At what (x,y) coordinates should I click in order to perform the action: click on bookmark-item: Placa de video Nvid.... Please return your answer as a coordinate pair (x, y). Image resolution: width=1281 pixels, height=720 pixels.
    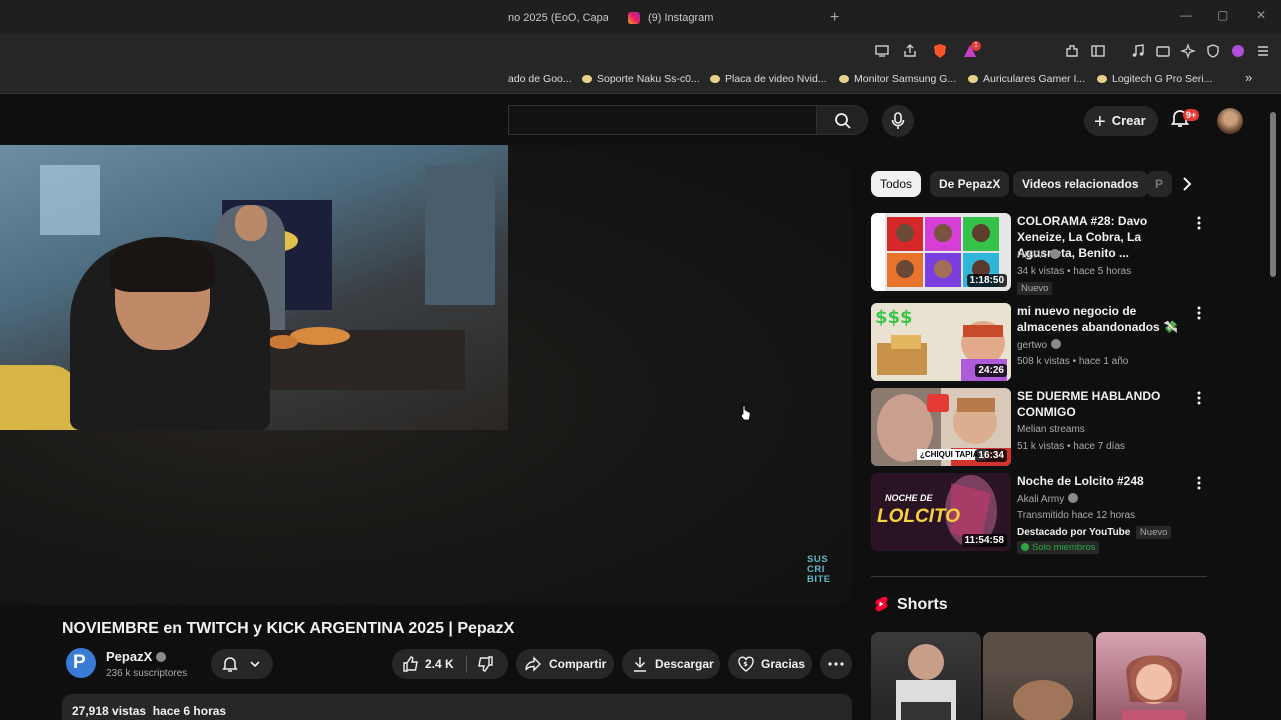
    Looking at the image, I should click on (768, 79).